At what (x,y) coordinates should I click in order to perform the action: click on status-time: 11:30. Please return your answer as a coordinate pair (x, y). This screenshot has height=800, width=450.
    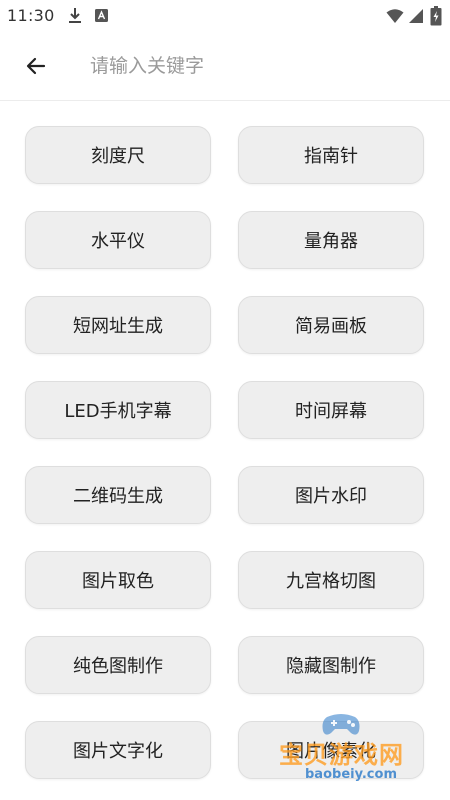
    Looking at the image, I should click on (31, 15).